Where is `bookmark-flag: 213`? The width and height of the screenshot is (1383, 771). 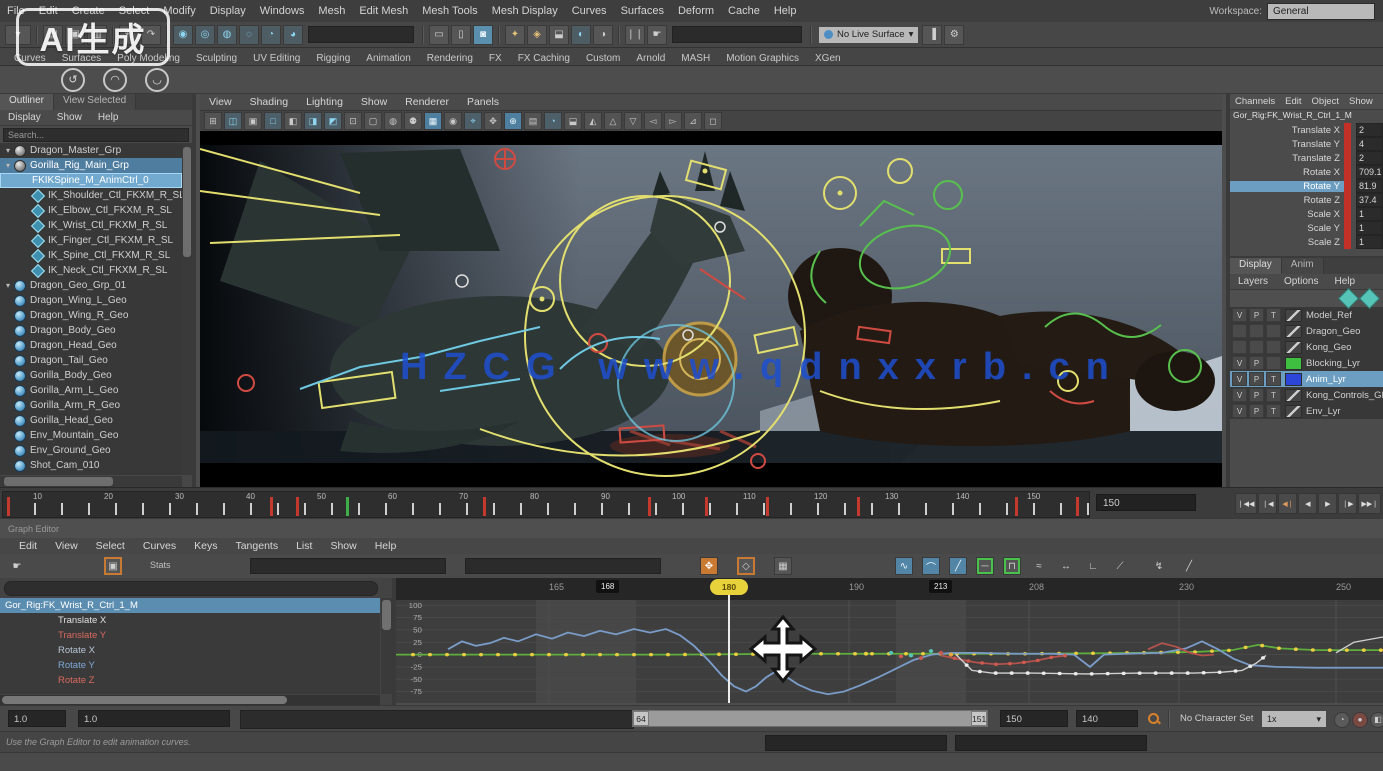
bookmark-flag: 213 is located at coordinates (941, 586).